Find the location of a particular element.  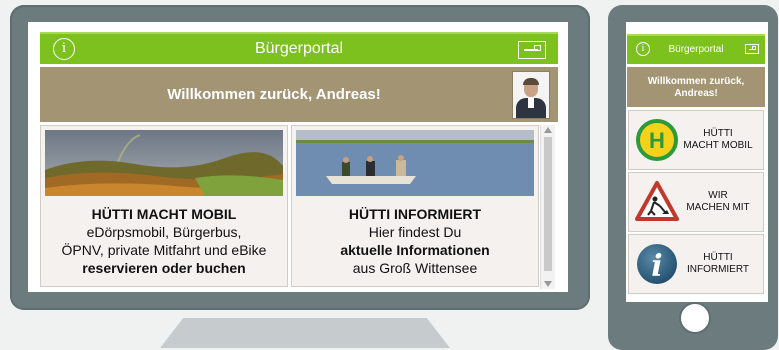

bus-stop-icon: H is located at coordinates (657, 140).